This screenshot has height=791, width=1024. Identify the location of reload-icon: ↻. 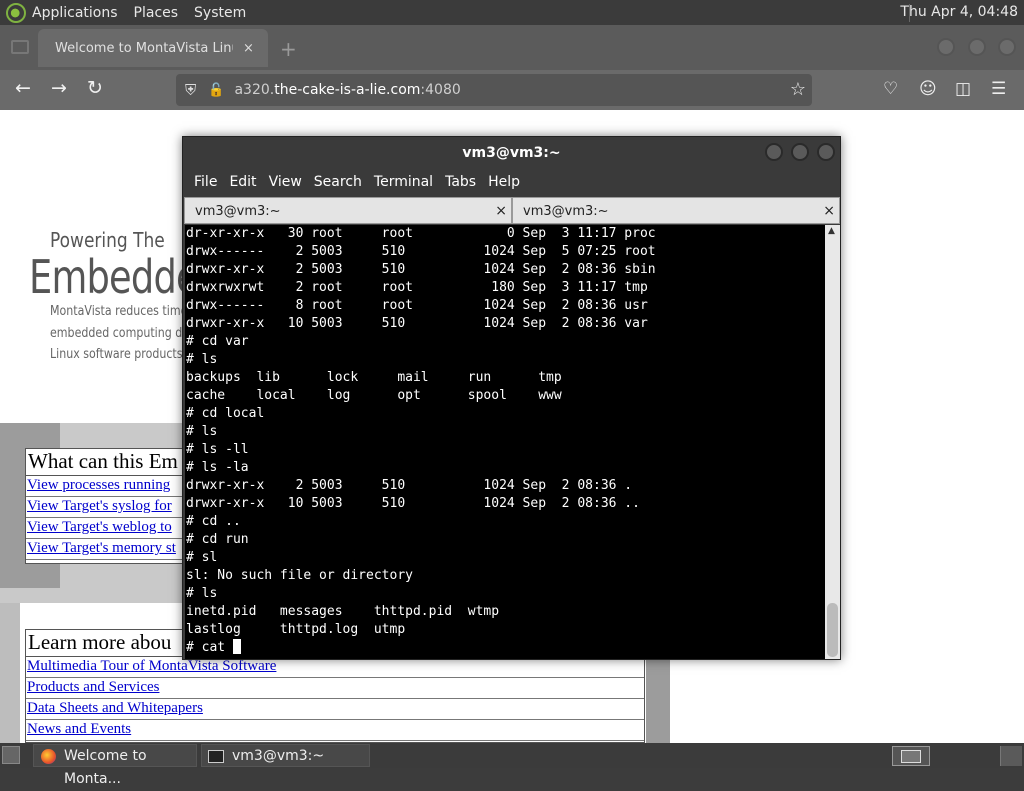
(95, 88).